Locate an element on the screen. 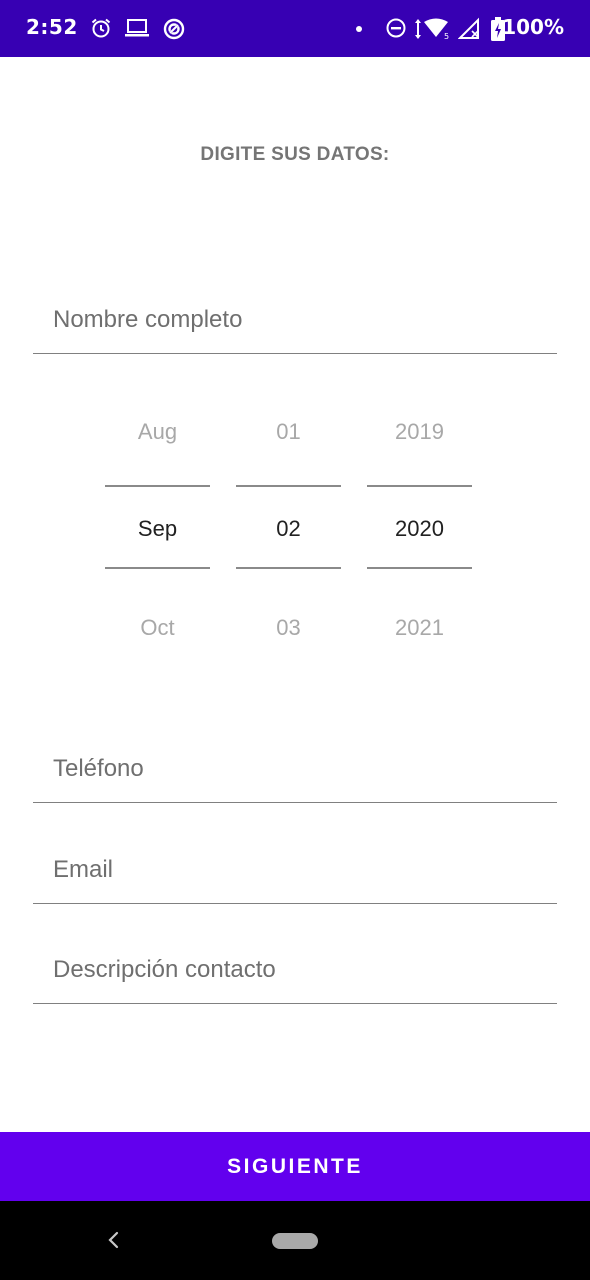 This screenshot has width=590, height=1280. dot-icon is located at coordinates (359, 29).